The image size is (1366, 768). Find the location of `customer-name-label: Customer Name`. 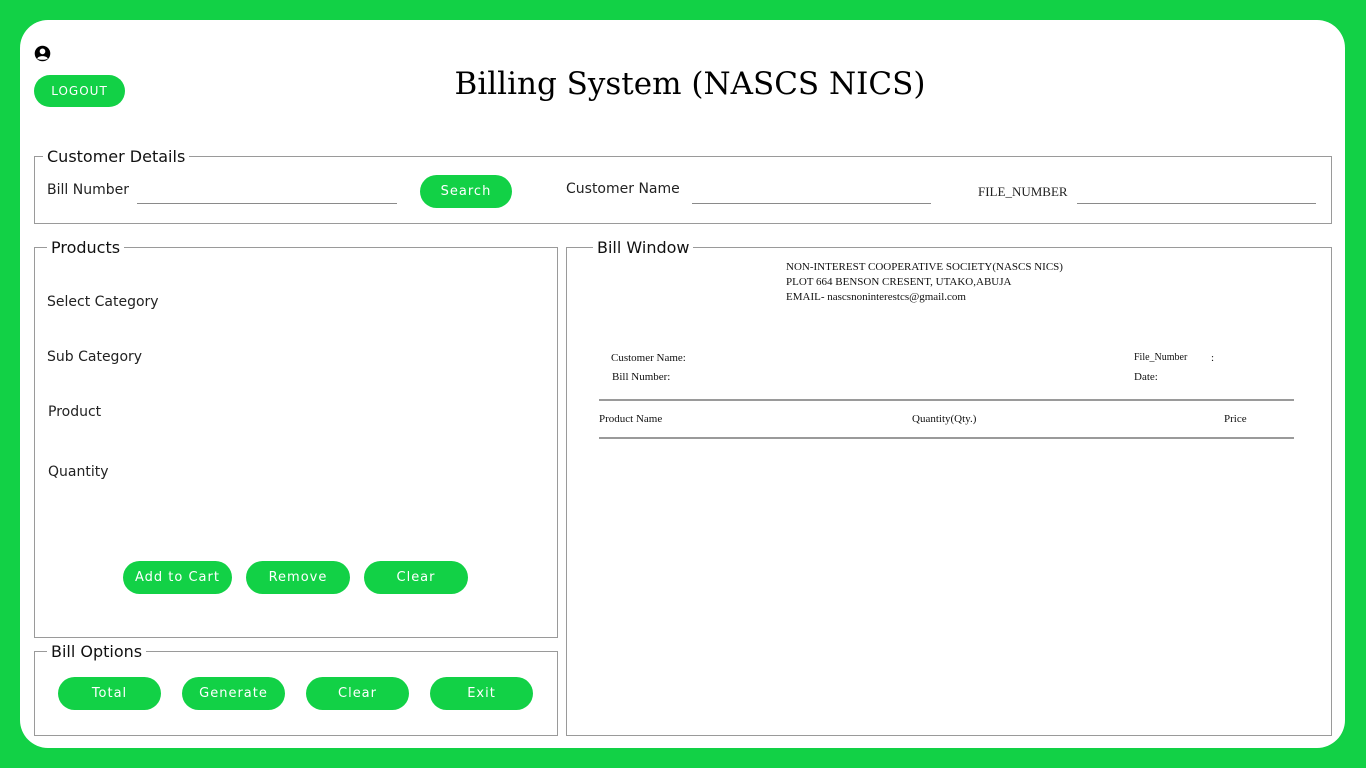

customer-name-label: Customer Name is located at coordinates (623, 189).